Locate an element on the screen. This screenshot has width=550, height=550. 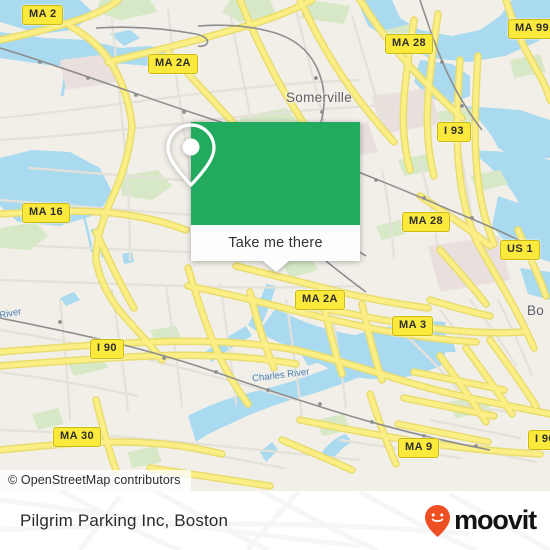
moovit-brand: moovit is located at coordinates (480, 521).